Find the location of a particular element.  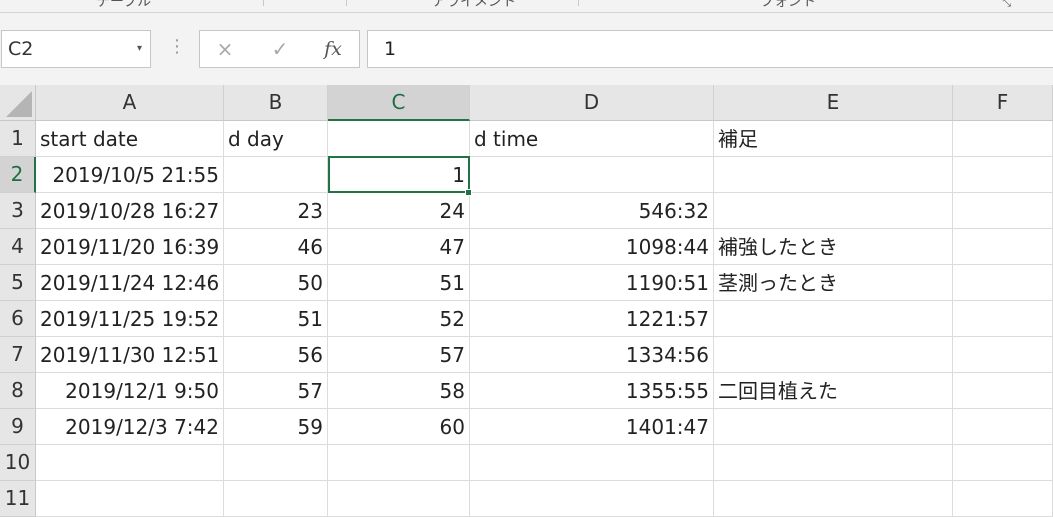

cell-e7 is located at coordinates (833, 355).